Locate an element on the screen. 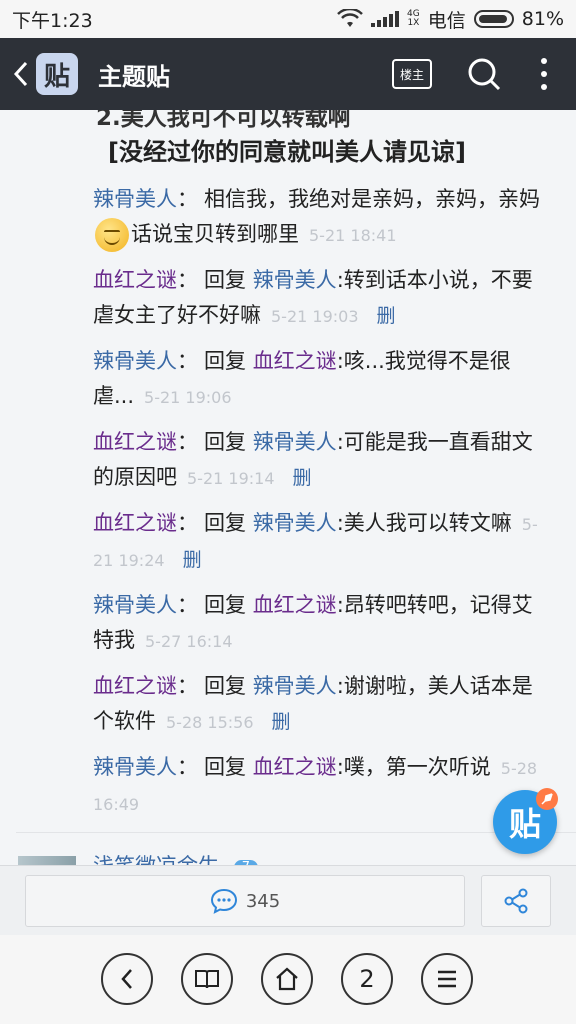 The height and width of the screenshot is (1024, 576). louzhu-only-button: 楼主 is located at coordinates (412, 74).